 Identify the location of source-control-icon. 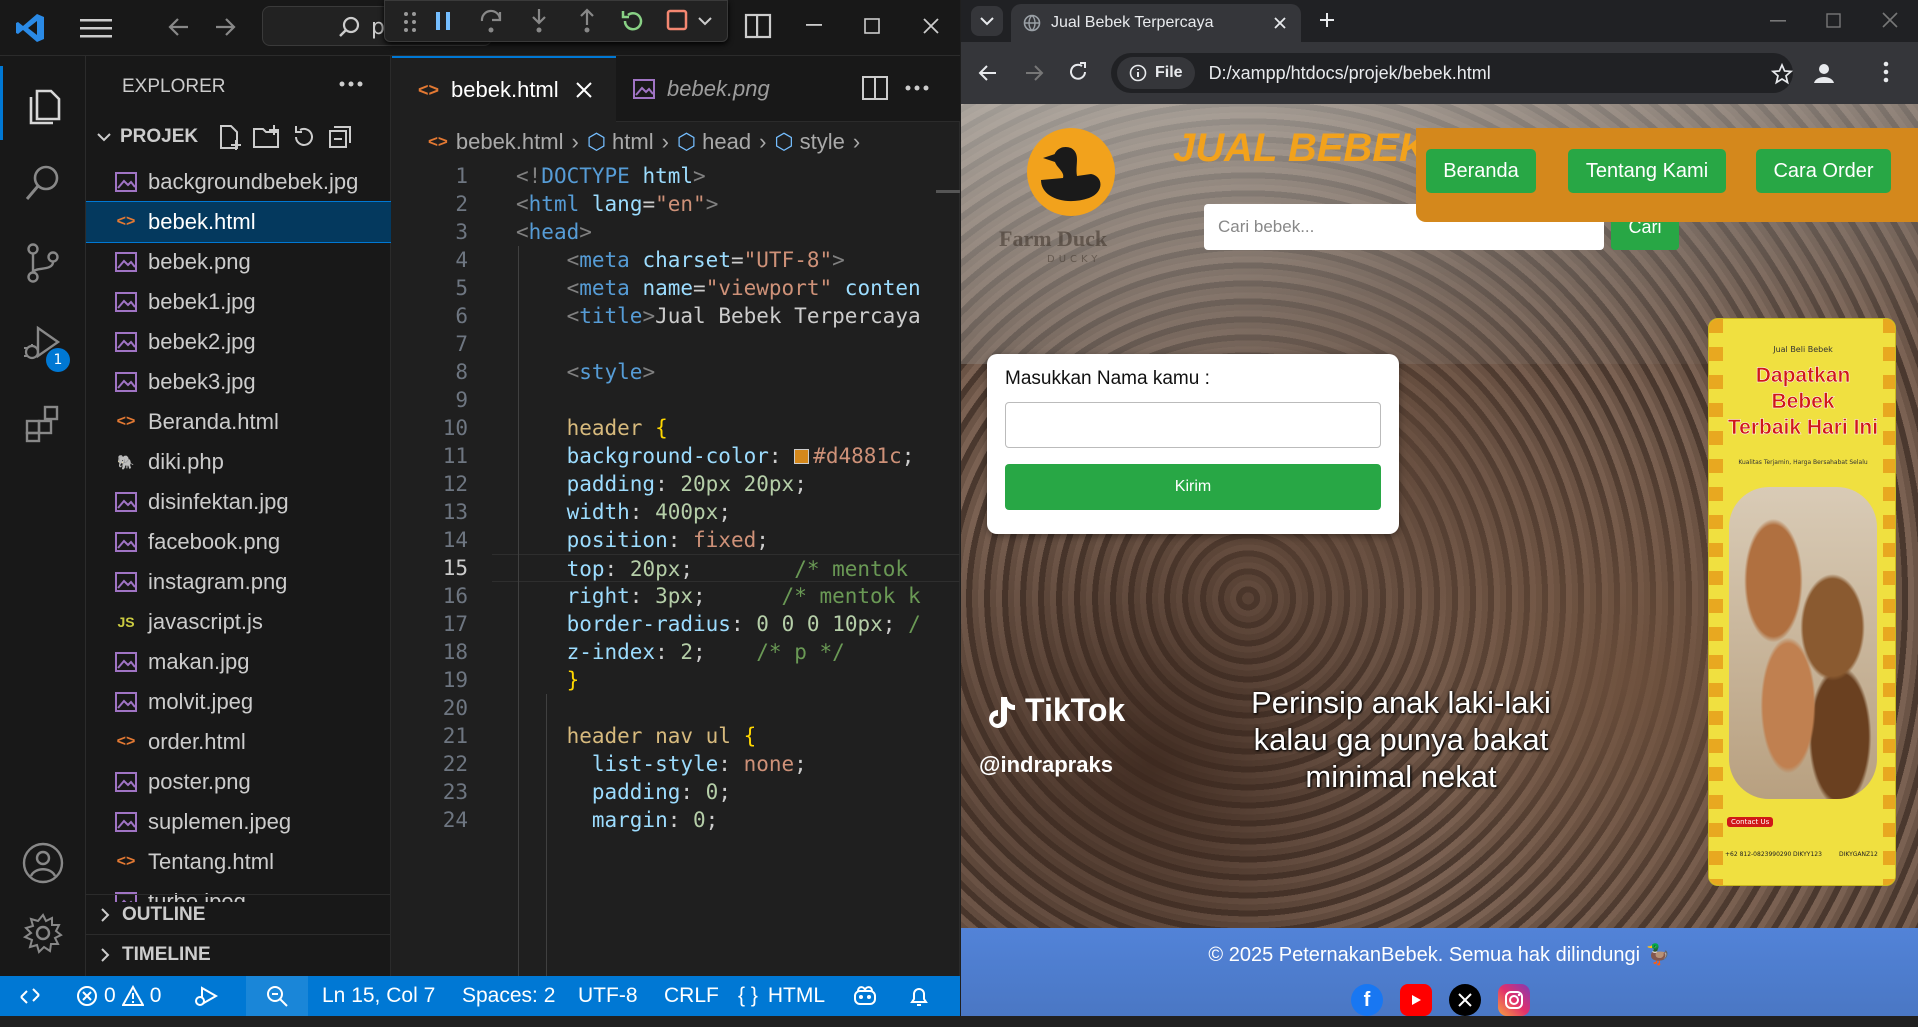
(43, 263).